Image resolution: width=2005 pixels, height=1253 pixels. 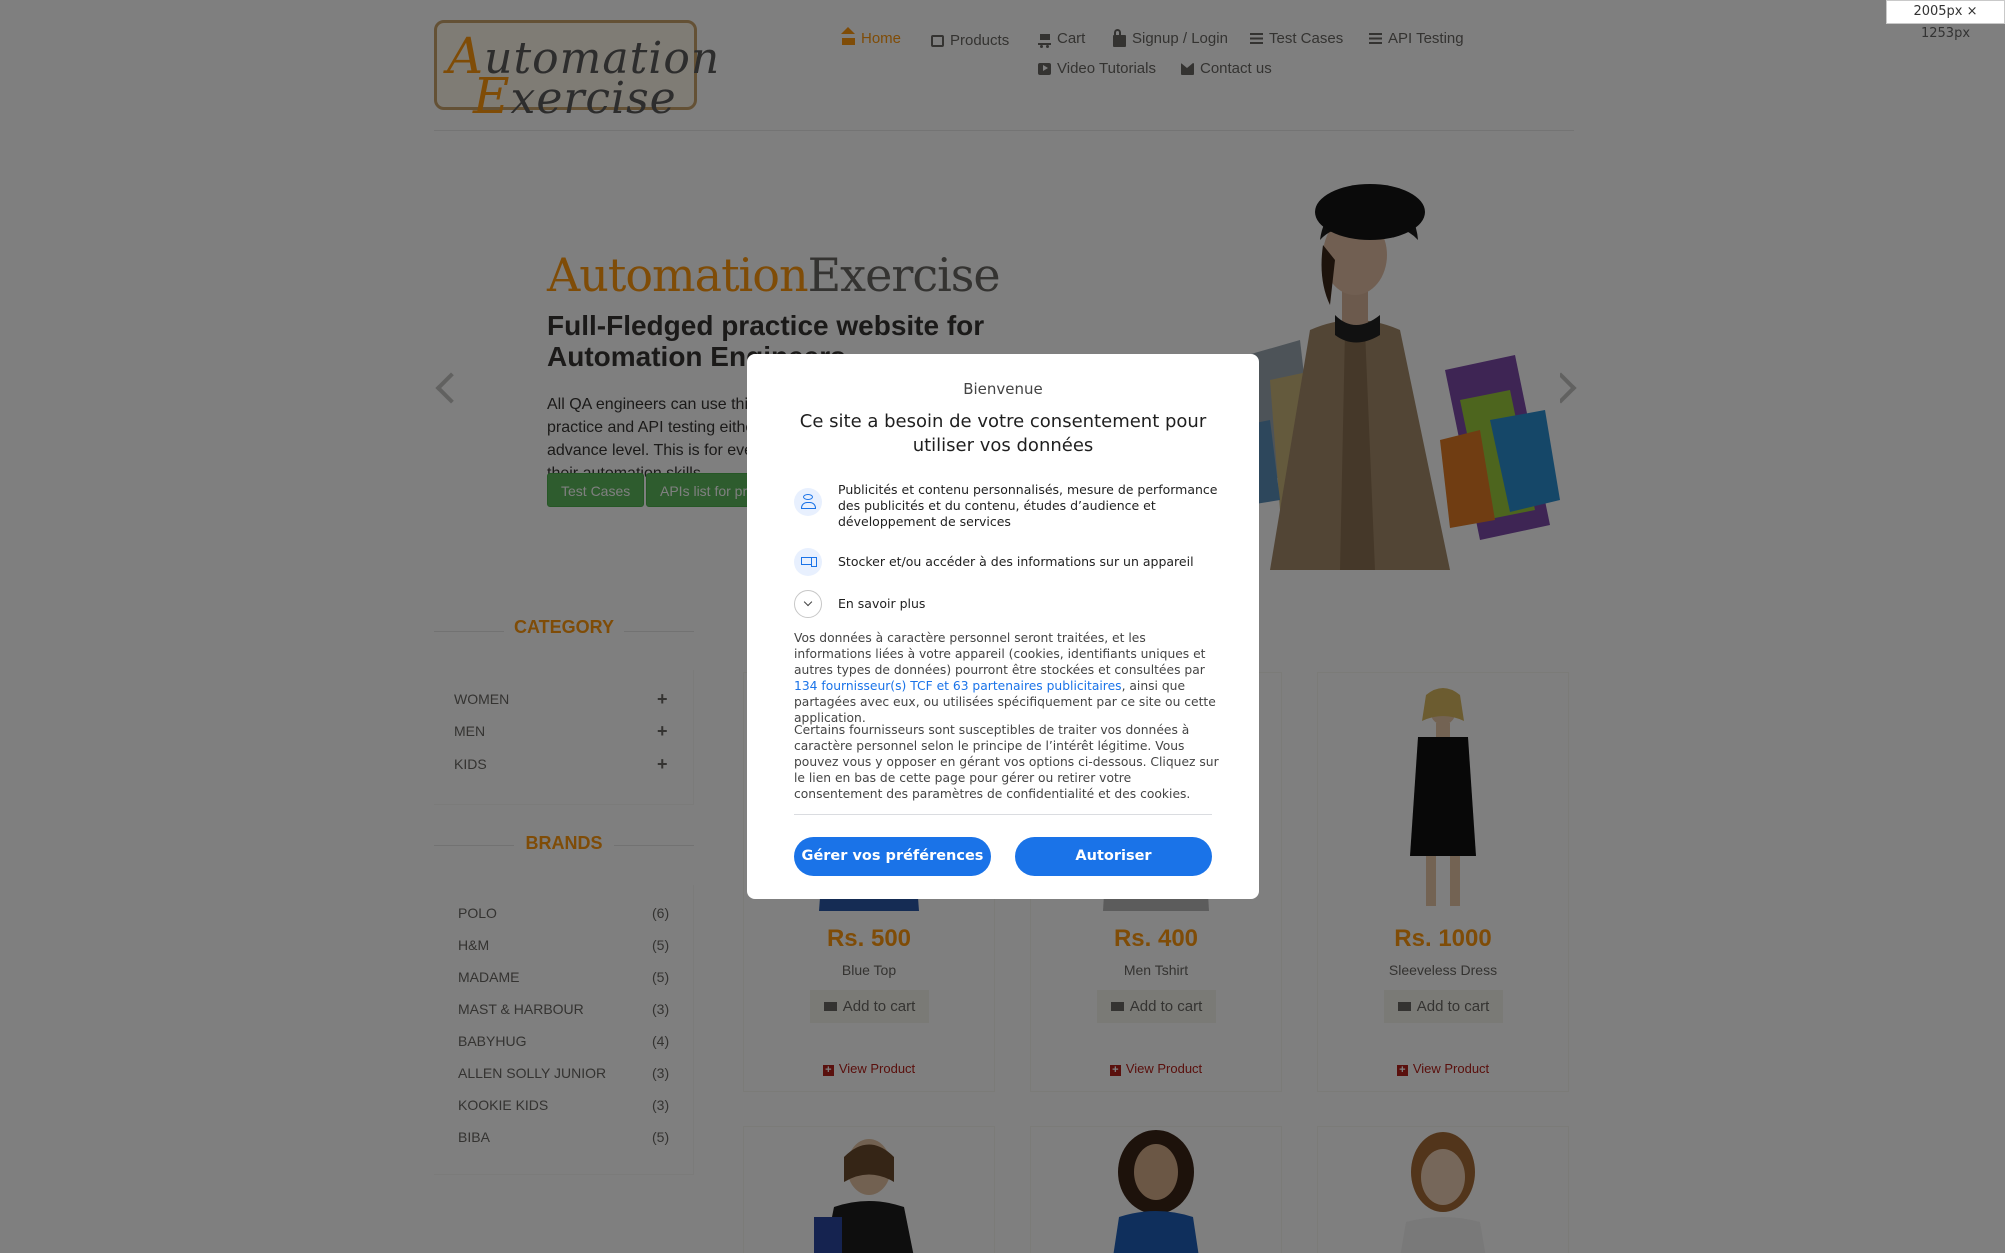 I want to click on accept-button: Autoriser, so click(x=1113, y=856).